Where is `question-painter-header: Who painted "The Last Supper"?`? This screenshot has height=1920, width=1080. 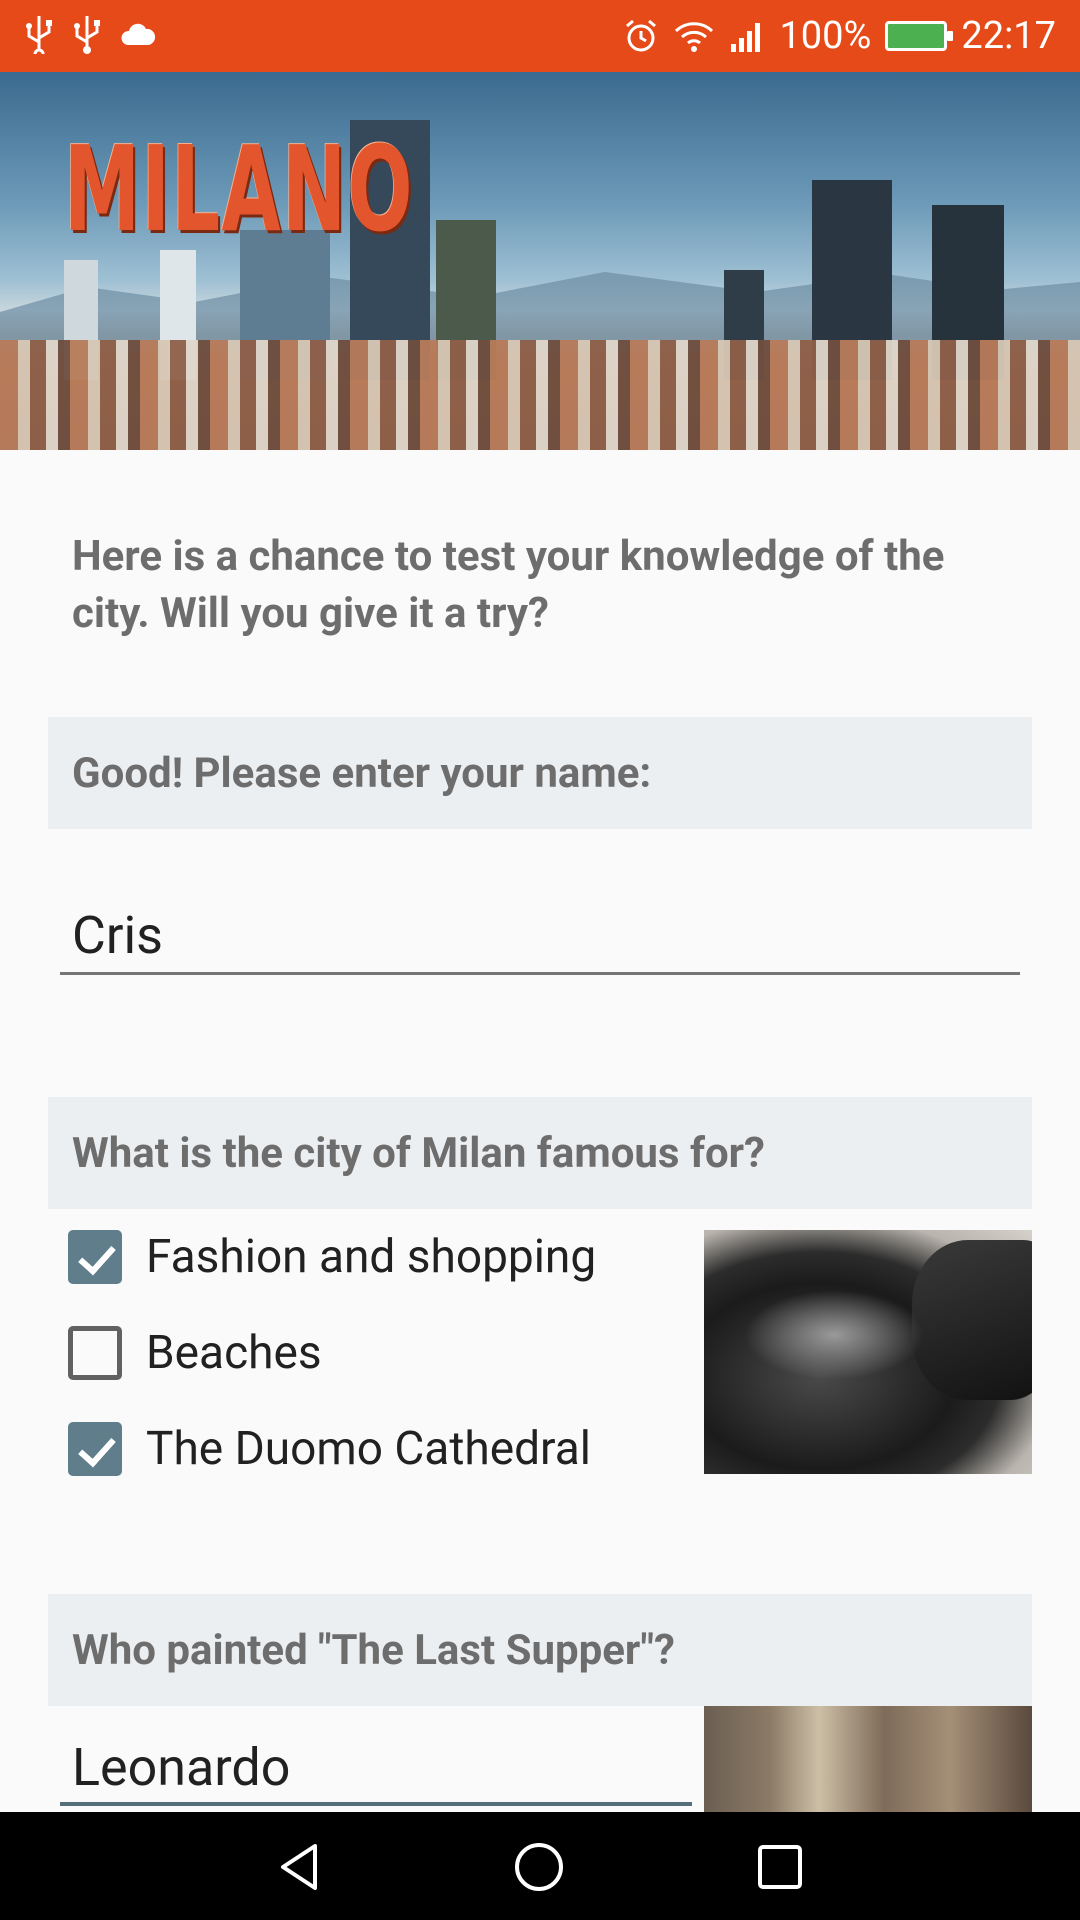
question-painter-header: Who painted "The Last Supper"? is located at coordinates (540, 1650).